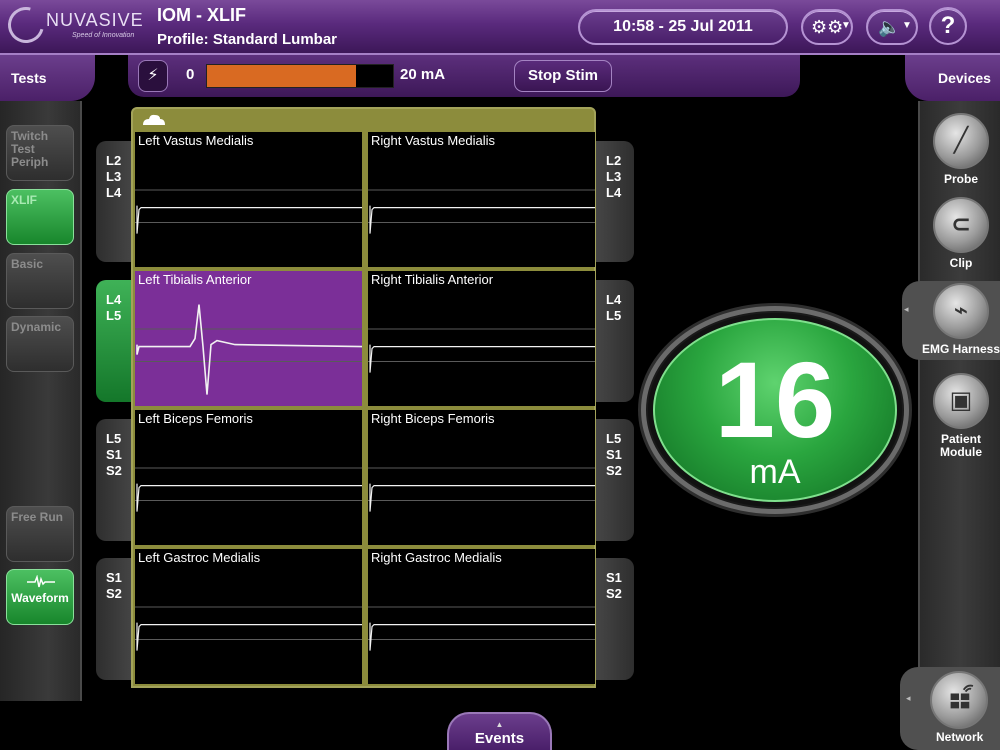 This screenshot has height=750, width=1000. What do you see at coordinates (961, 225) in the screenshot?
I see `clip-icon: ⊂` at bounding box center [961, 225].